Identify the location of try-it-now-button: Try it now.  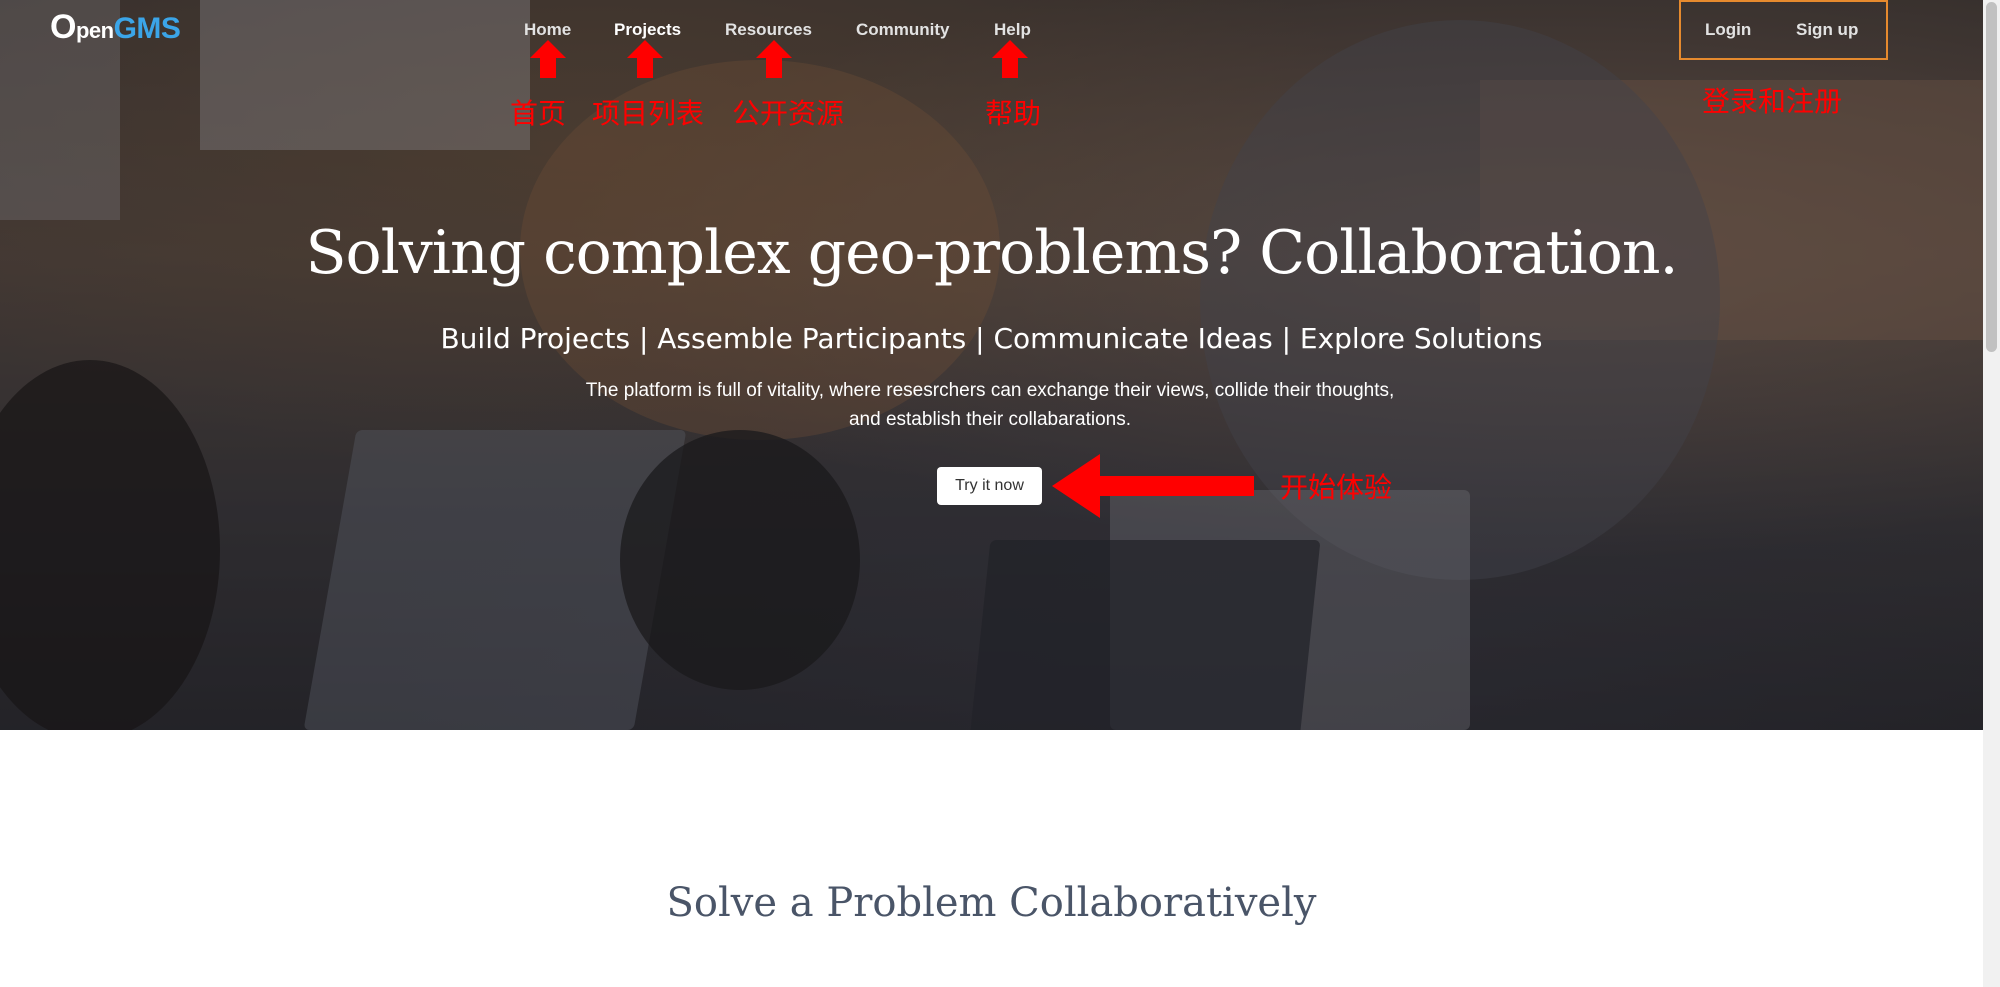
(989, 486).